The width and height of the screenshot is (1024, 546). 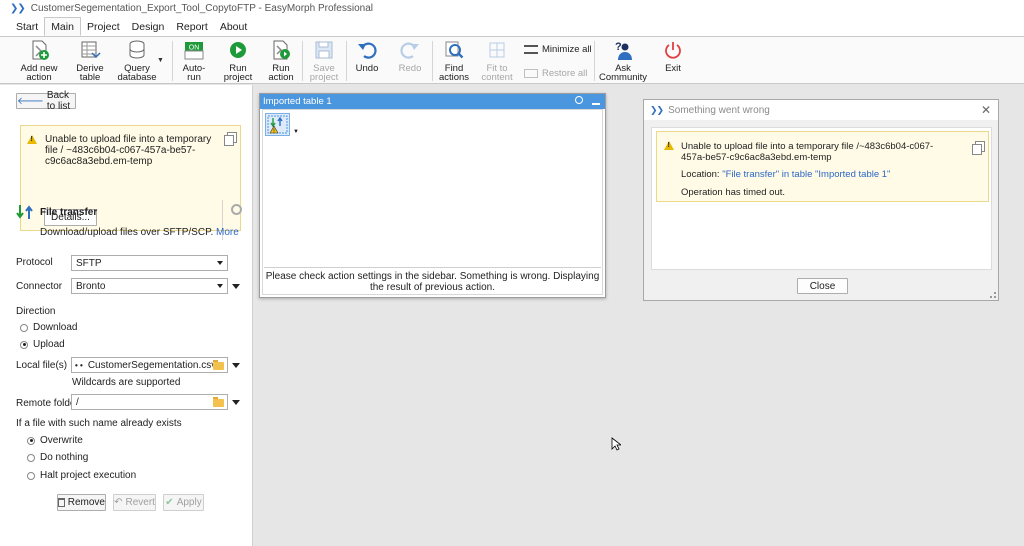 What do you see at coordinates (69, 212) in the screenshot?
I see `action-name: File transfer` at bounding box center [69, 212].